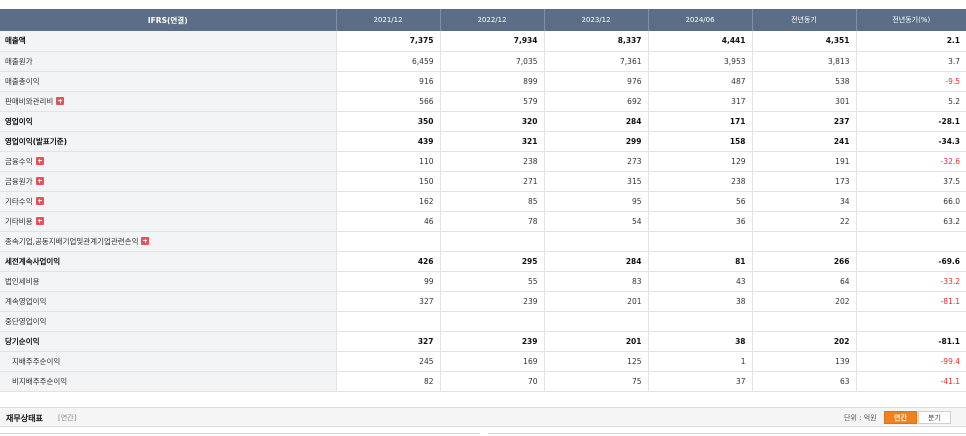 This screenshot has width=966, height=436. I want to click on divider-left, so click(240, 433).